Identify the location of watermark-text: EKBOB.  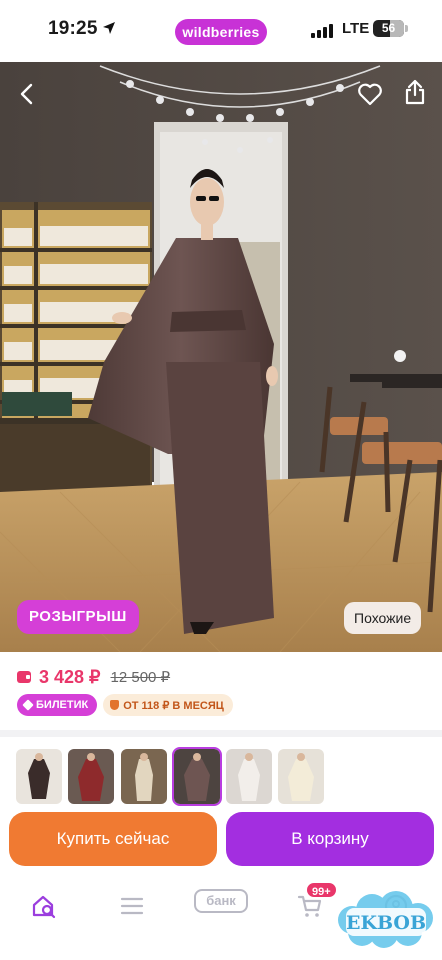
(386, 923).